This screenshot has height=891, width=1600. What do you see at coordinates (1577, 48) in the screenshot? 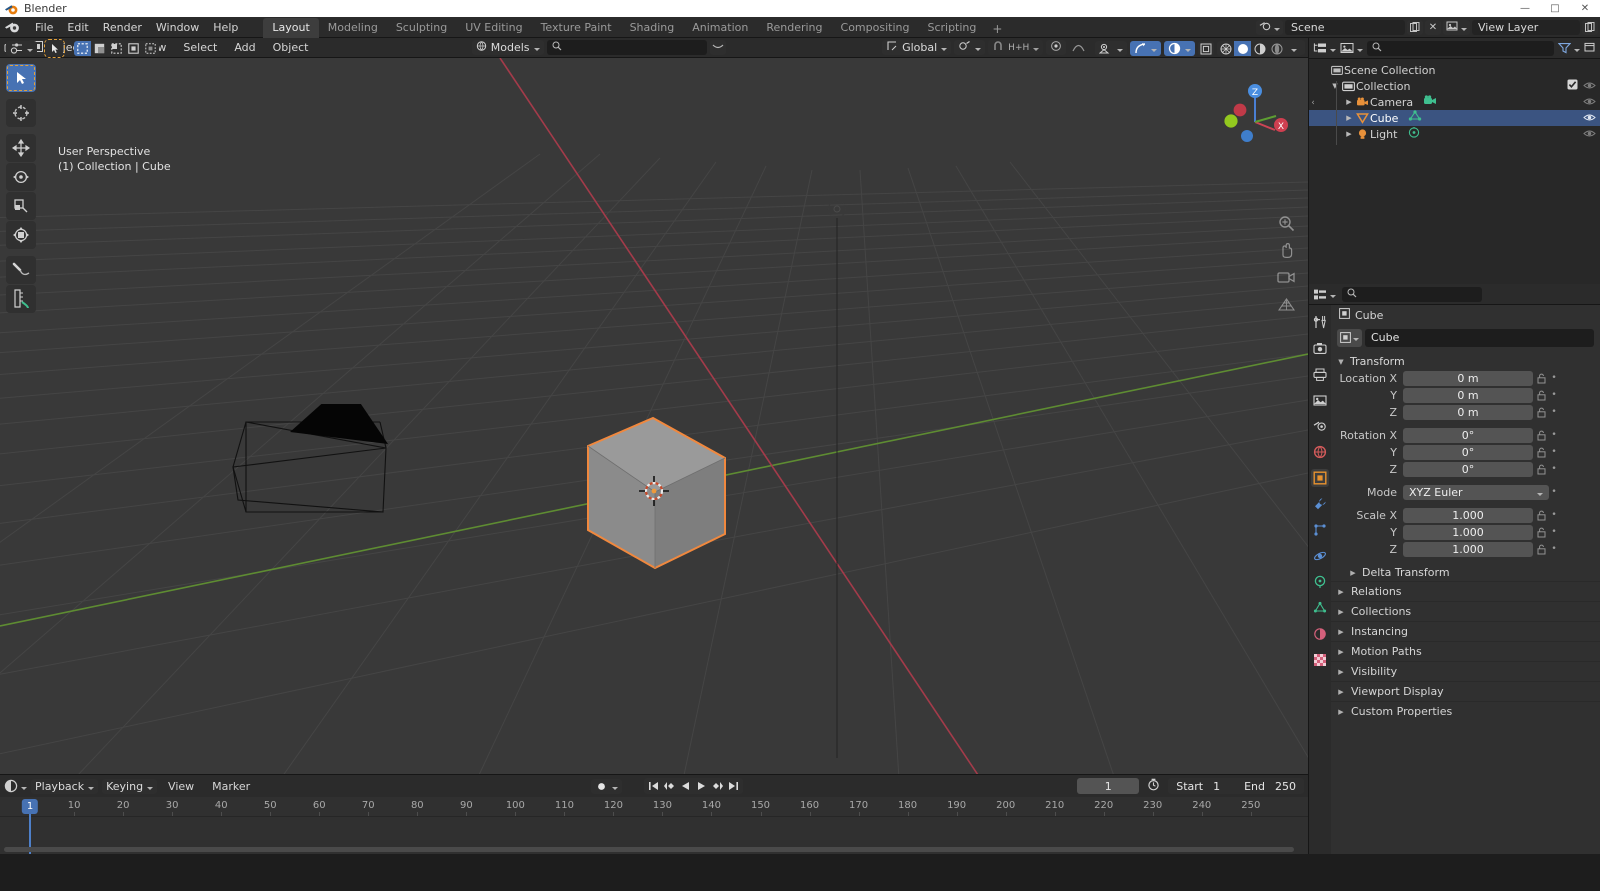
I see `filter-chevron-icon` at bounding box center [1577, 48].